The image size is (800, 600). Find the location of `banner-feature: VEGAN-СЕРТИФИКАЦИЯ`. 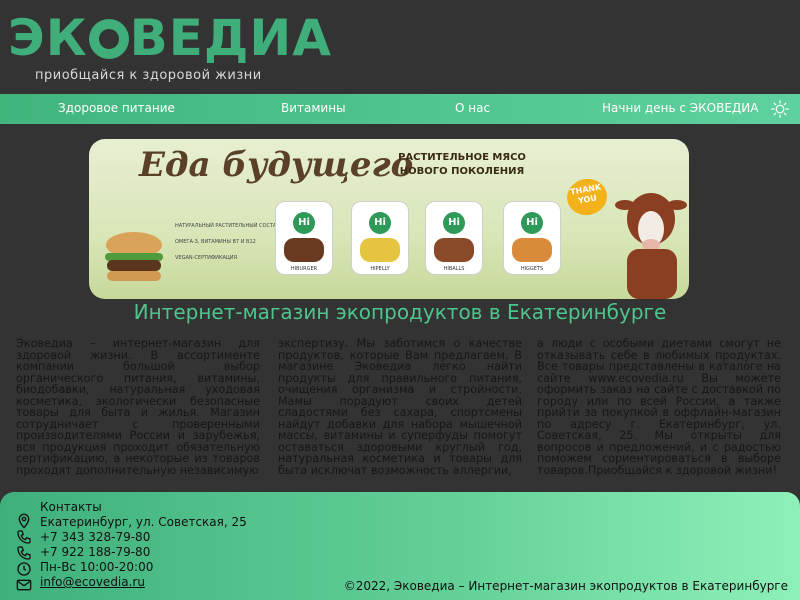

banner-feature: VEGAN-СЕРТИФИКАЦИЯ is located at coordinates (206, 258).